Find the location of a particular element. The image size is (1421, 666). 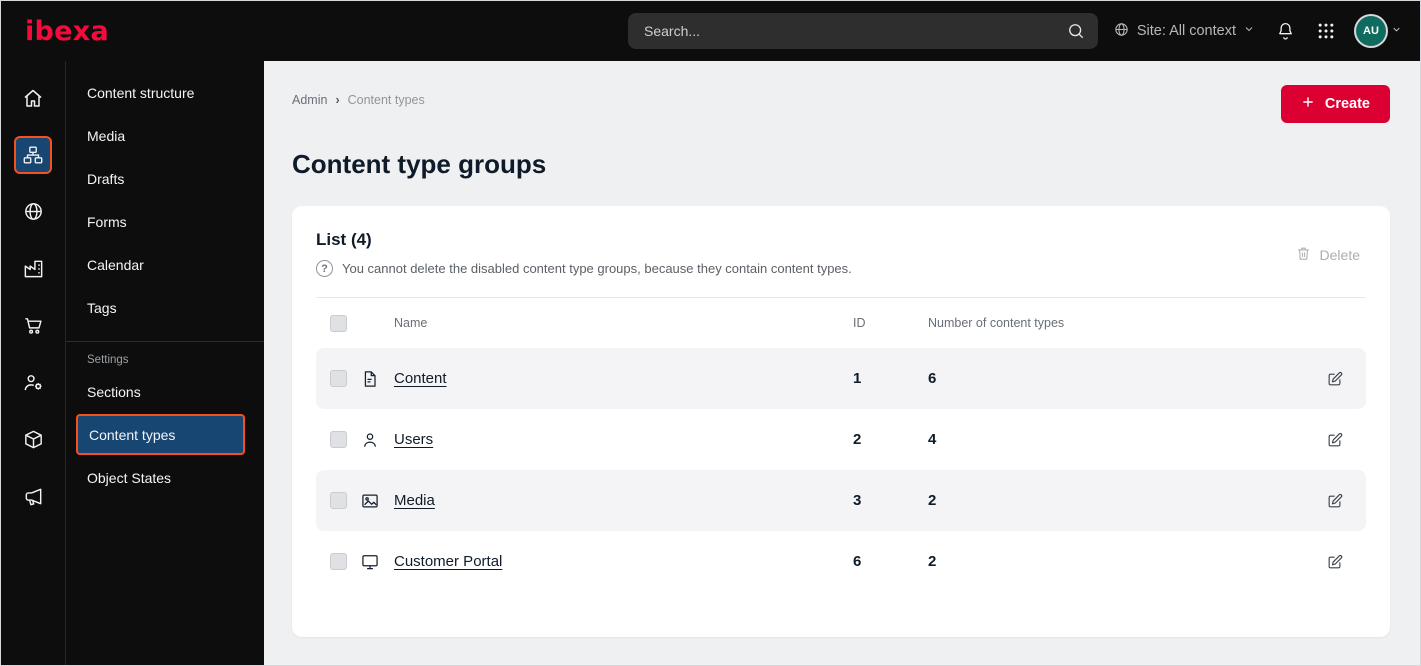

sidebar-item-content-structure: Content structure is located at coordinates (165, 92).